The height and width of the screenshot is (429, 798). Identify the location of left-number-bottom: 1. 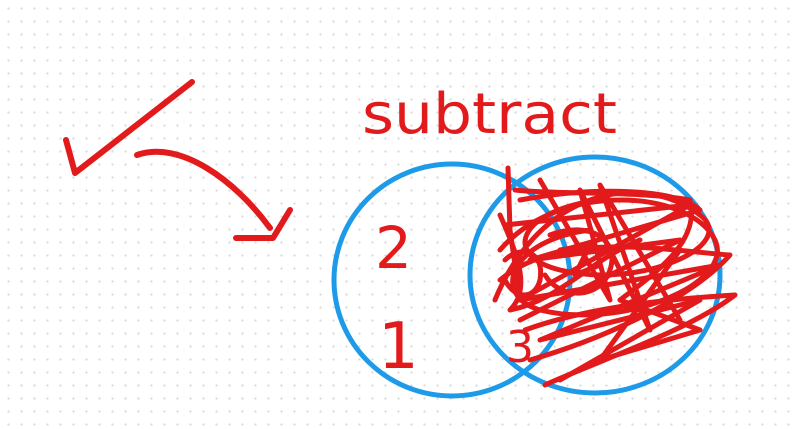
(398, 347).